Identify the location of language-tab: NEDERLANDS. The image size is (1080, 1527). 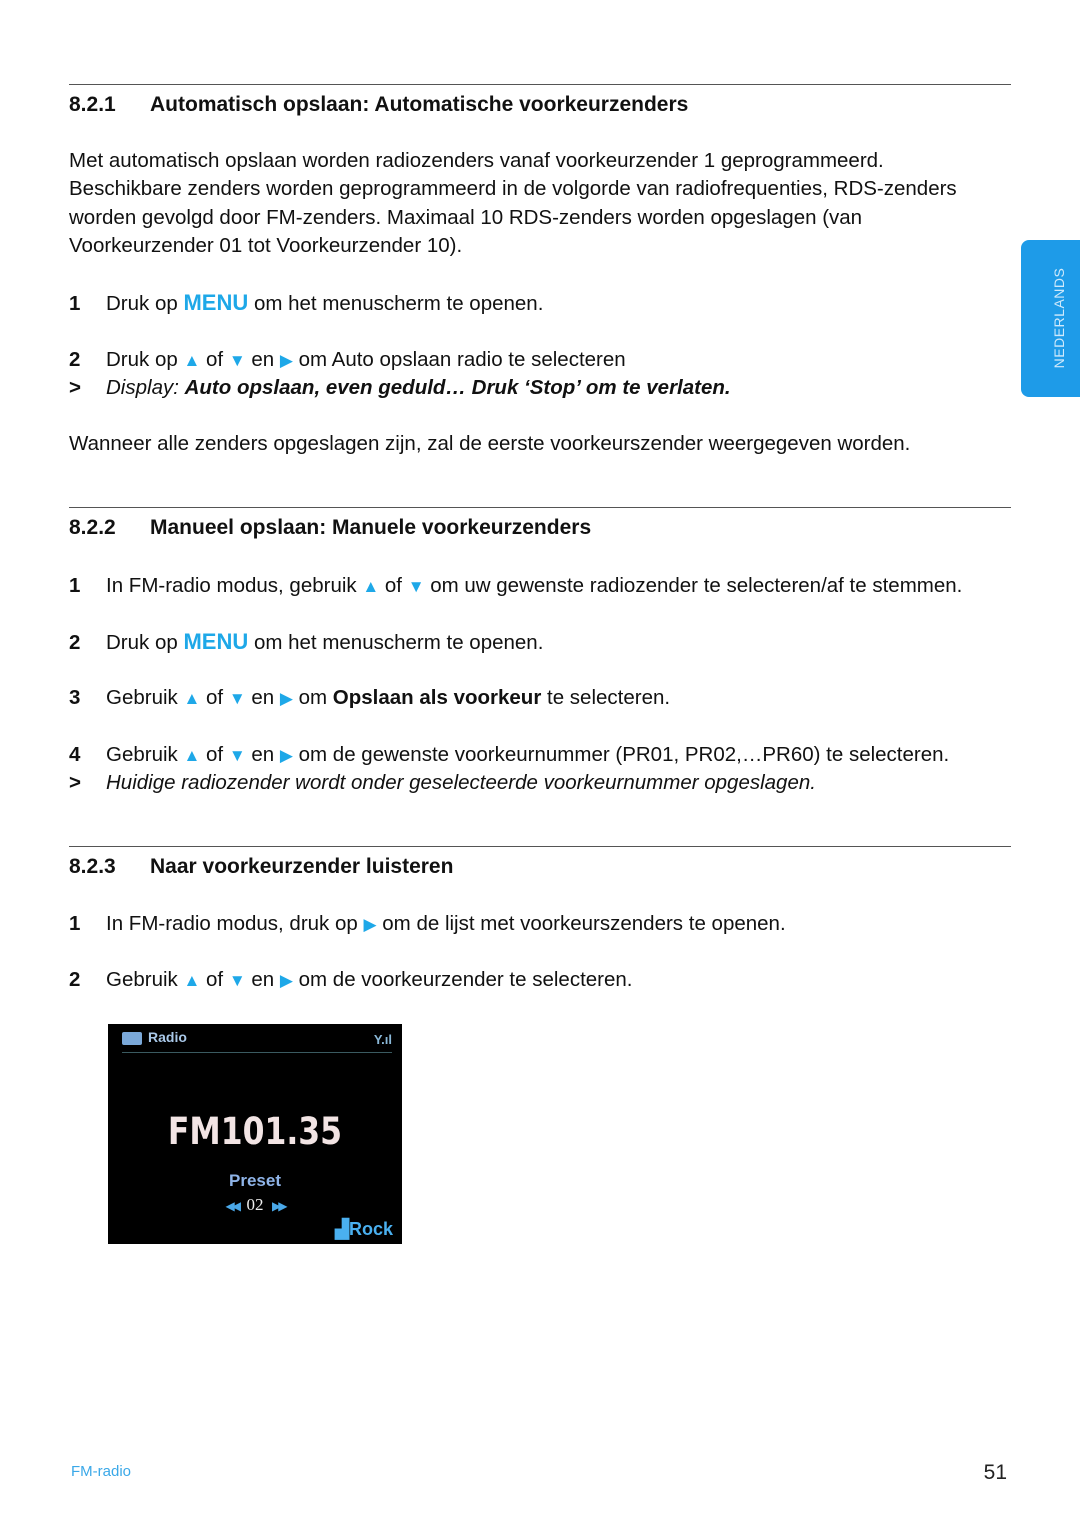
(1050, 318).